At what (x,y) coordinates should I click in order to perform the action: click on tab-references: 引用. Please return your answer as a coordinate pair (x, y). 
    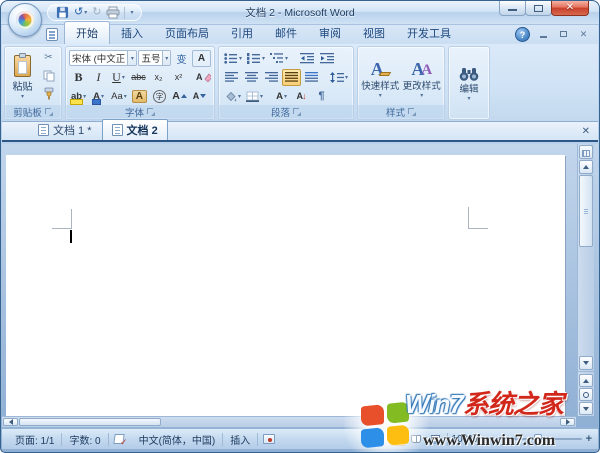
    Looking at the image, I should click on (242, 33).